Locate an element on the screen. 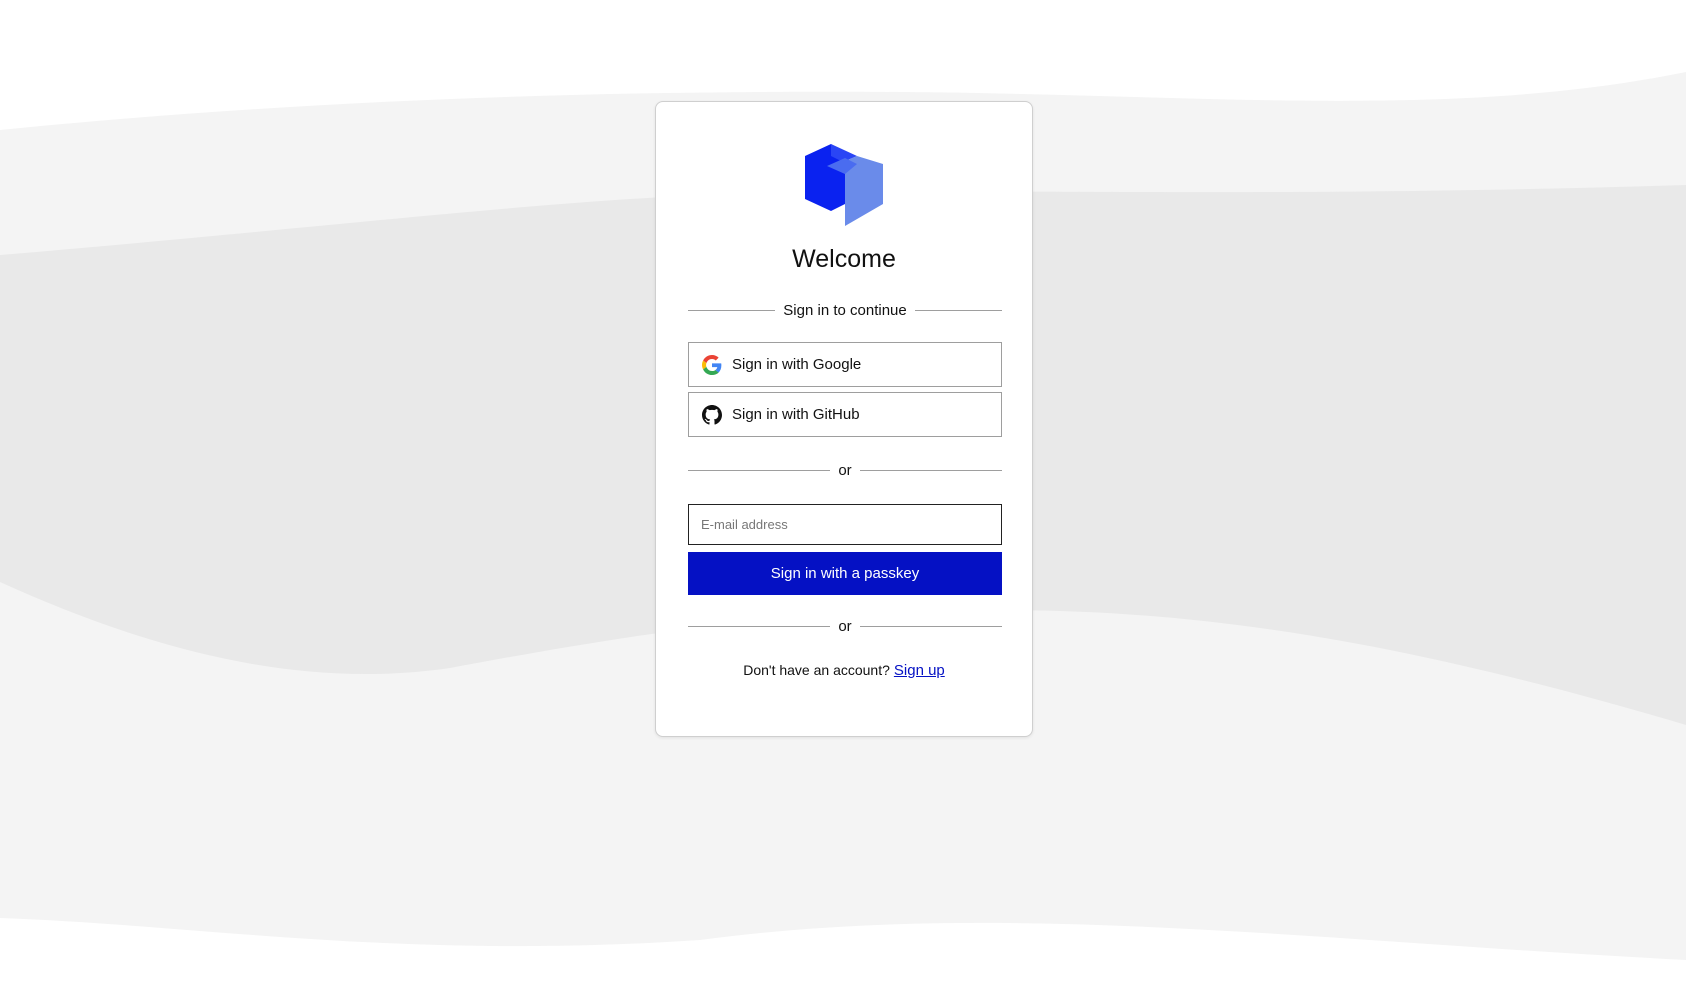  or-text-2: or is located at coordinates (845, 626).